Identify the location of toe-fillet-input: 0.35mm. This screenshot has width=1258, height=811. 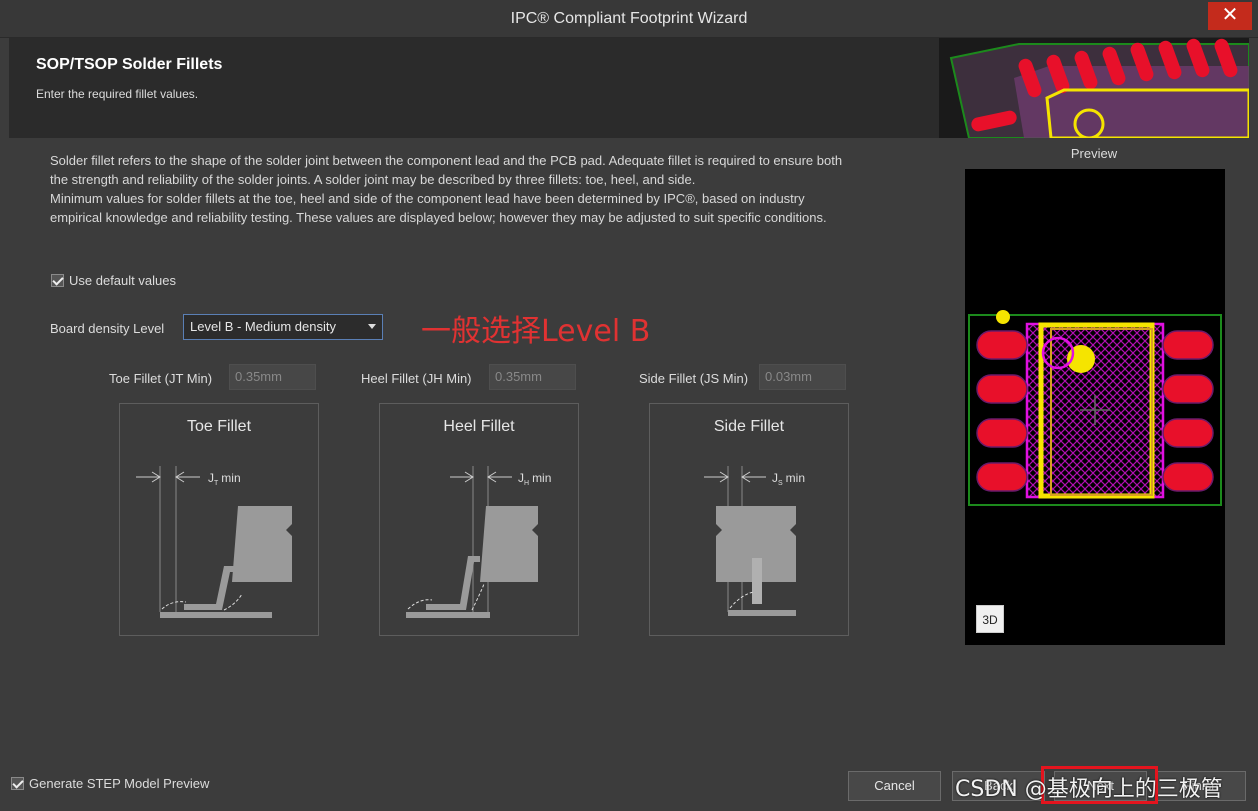
(272, 377).